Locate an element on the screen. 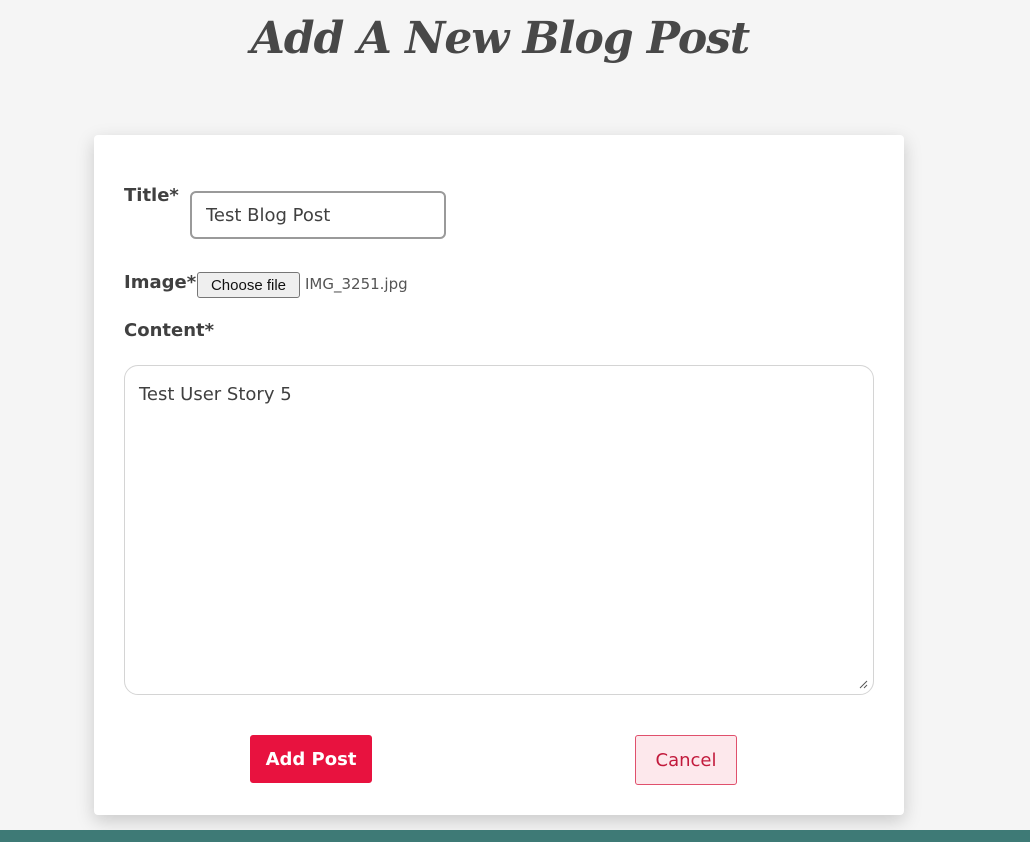 The image size is (1030, 842). selected-file-name: IMG_3251.jpg is located at coordinates (356, 284).